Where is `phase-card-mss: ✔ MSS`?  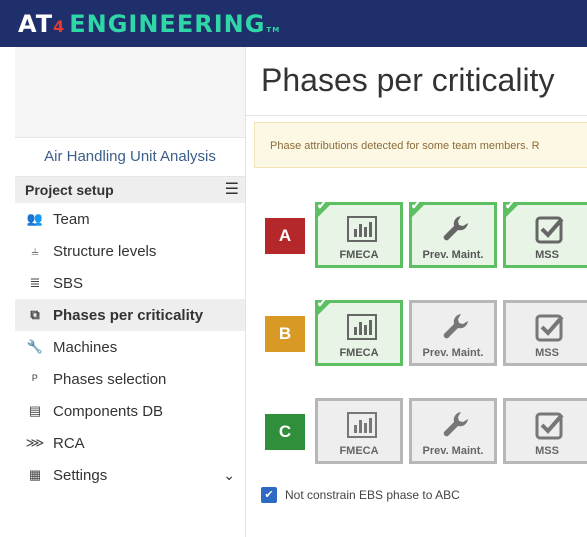 phase-card-mss: ✔ MSS is located at coordinates (545, 234).